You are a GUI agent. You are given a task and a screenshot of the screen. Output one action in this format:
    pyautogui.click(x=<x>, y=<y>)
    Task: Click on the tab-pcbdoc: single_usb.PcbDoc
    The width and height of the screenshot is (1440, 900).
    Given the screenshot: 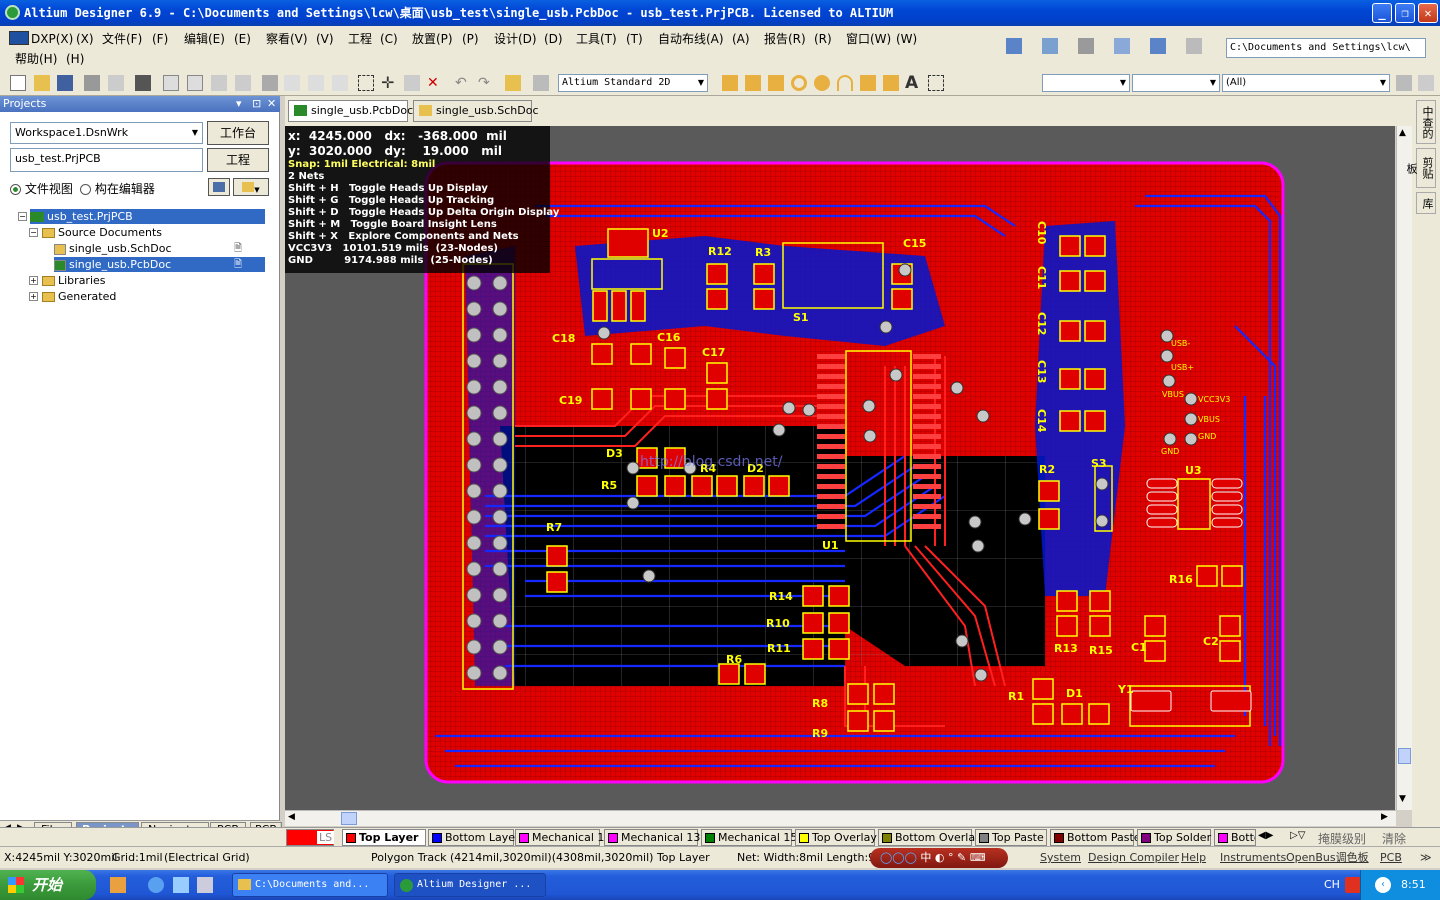 What is the action you would take?
    pyautogui.click(x=350, y=111)
    